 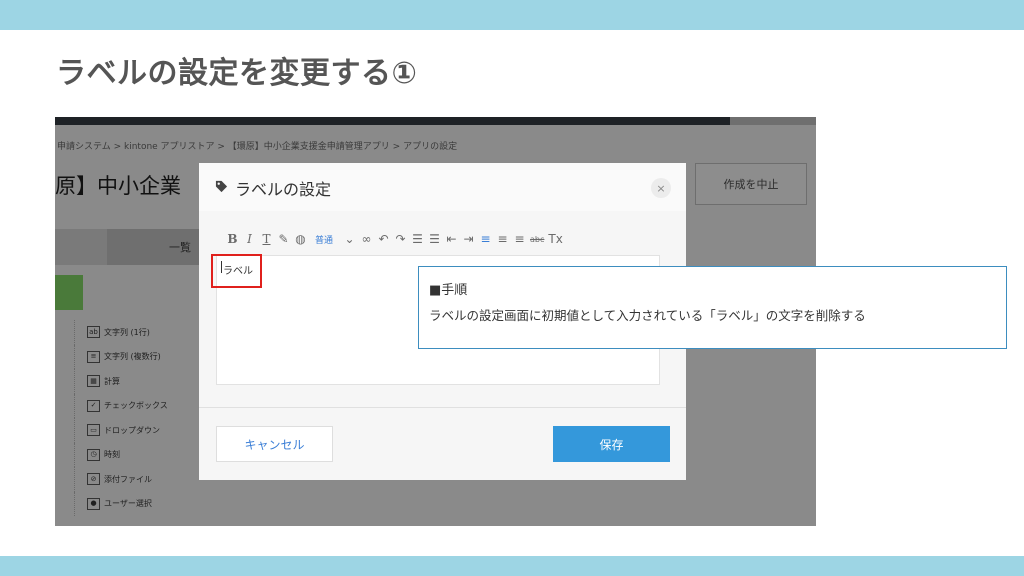 What do you see at coordinates (93, 332) in the screenshot?
I see `text-single-icon: ab` at bounding box center [93, 332].